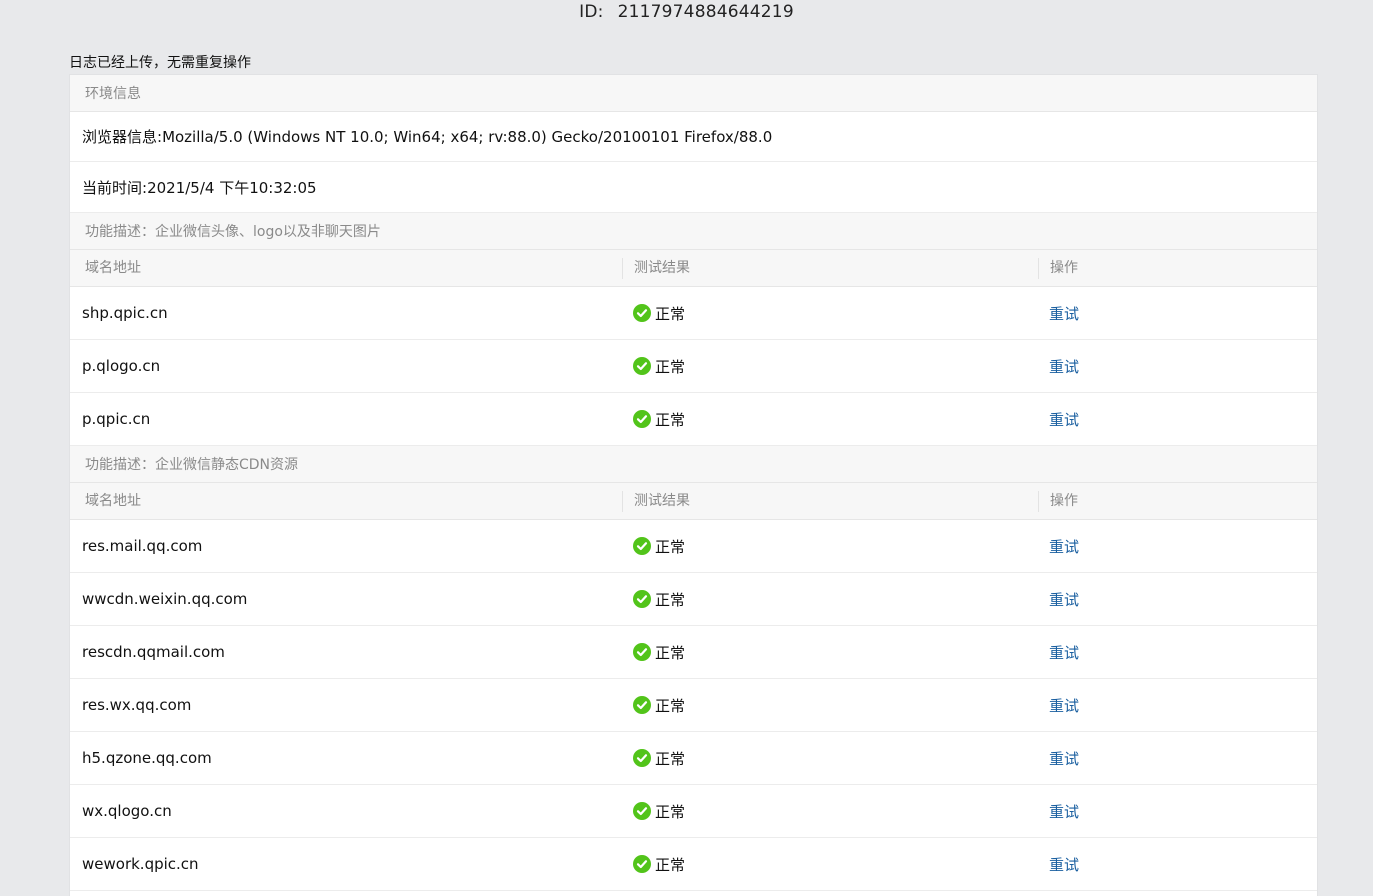 Image resolution: width=1373 pixels, height=896 pixels. I want to click on browser-info-label: 浏览器信息:, so click(122, 137).